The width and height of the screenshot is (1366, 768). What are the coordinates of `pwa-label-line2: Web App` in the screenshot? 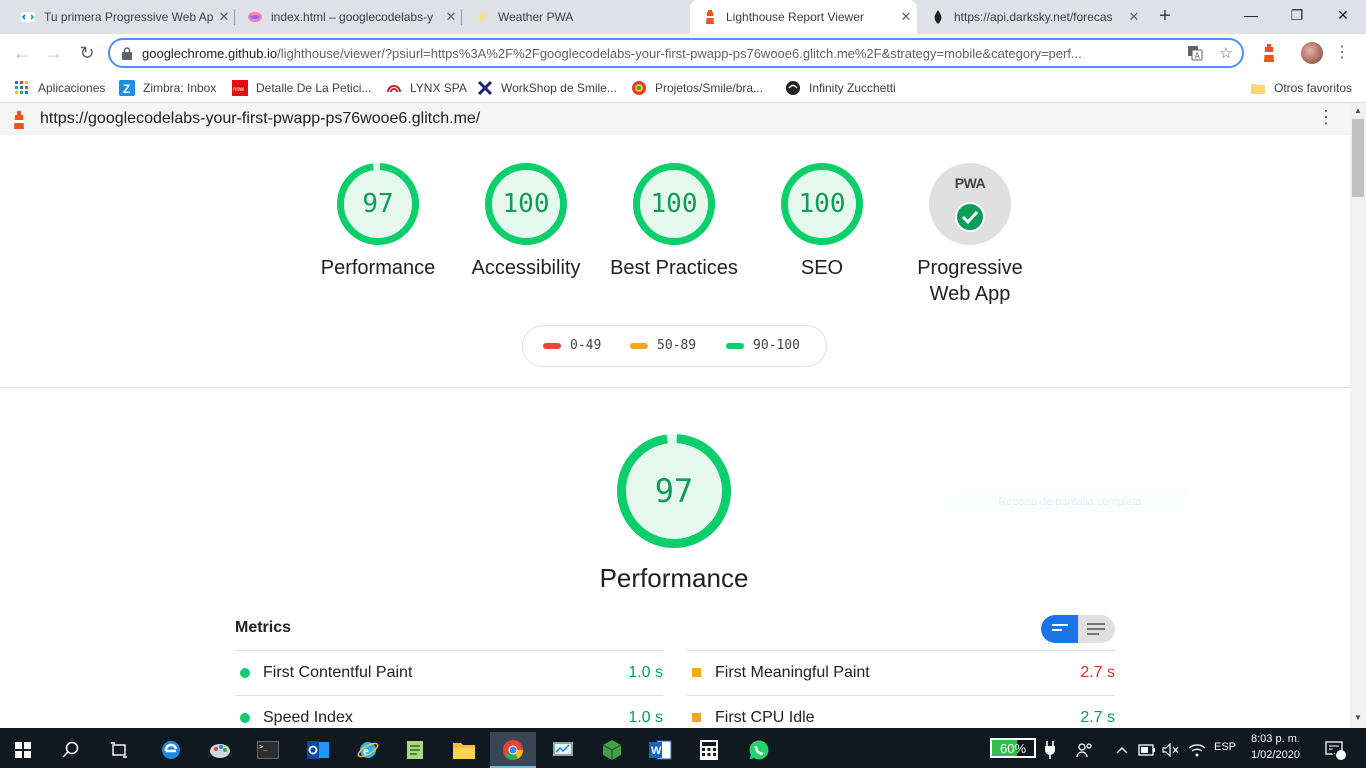 It's located at (970, 294).